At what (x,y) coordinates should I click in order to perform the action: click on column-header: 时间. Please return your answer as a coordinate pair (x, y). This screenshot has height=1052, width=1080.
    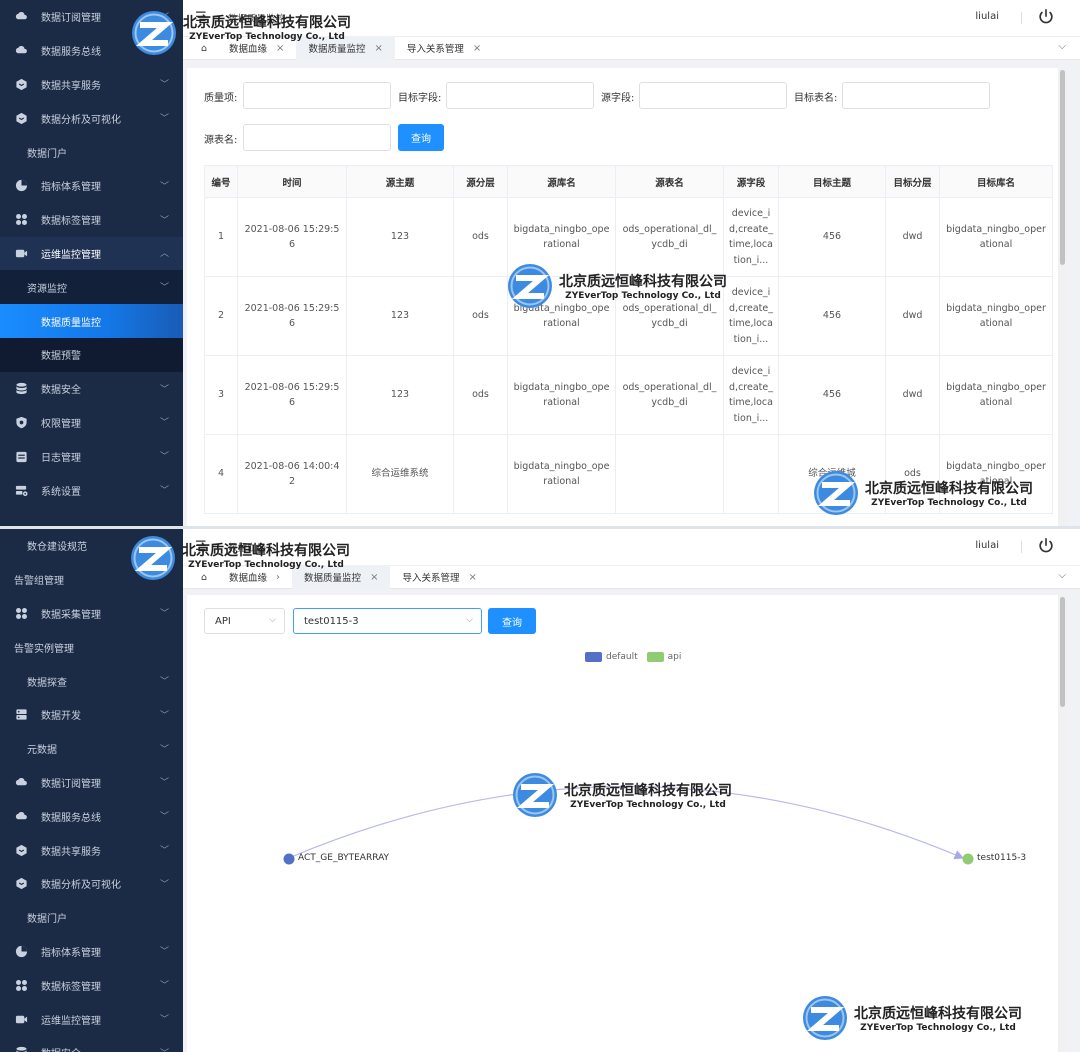
    Looking at the image, I should click on (292, 181).